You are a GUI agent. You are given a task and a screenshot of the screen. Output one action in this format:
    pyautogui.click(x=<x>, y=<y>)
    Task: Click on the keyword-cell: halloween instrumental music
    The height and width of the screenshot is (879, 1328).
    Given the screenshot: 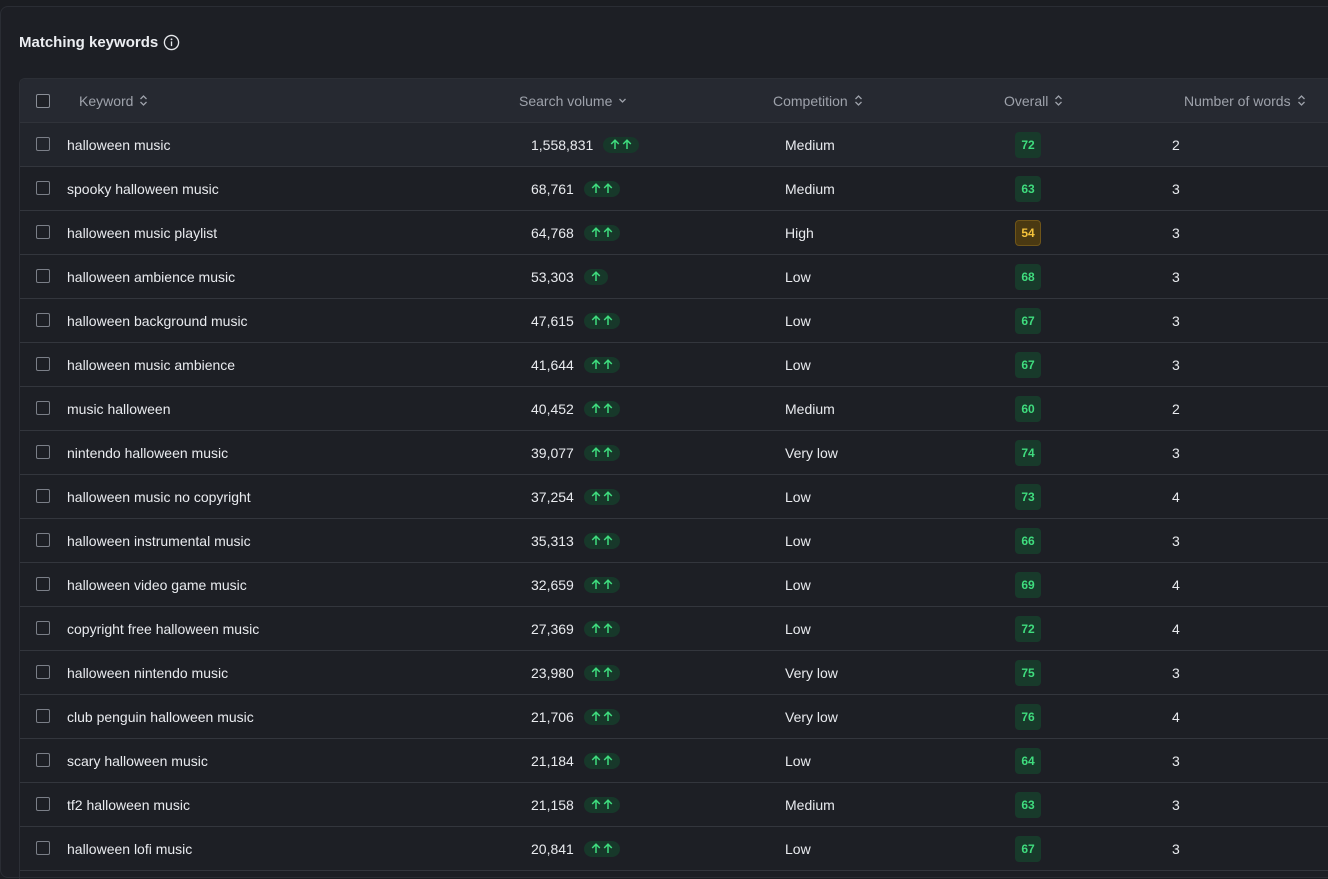 What is the action you would take?
    pyautogui.click(x=159, y=540)
    